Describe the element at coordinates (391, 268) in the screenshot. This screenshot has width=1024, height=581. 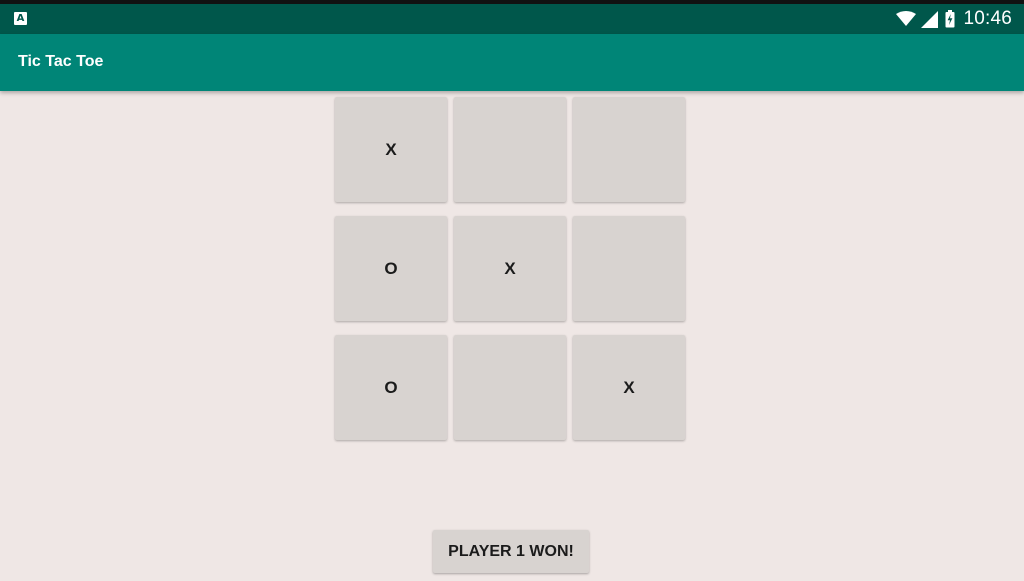
I see `board-cell-r2-c1: O` at that location.